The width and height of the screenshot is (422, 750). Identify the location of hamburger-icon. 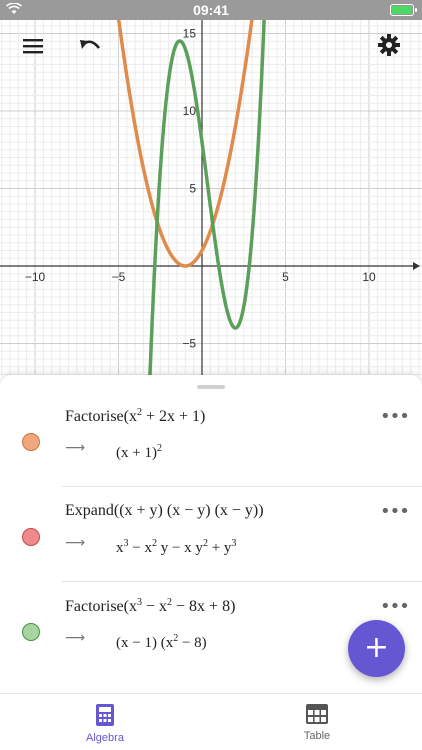
(33, 46).